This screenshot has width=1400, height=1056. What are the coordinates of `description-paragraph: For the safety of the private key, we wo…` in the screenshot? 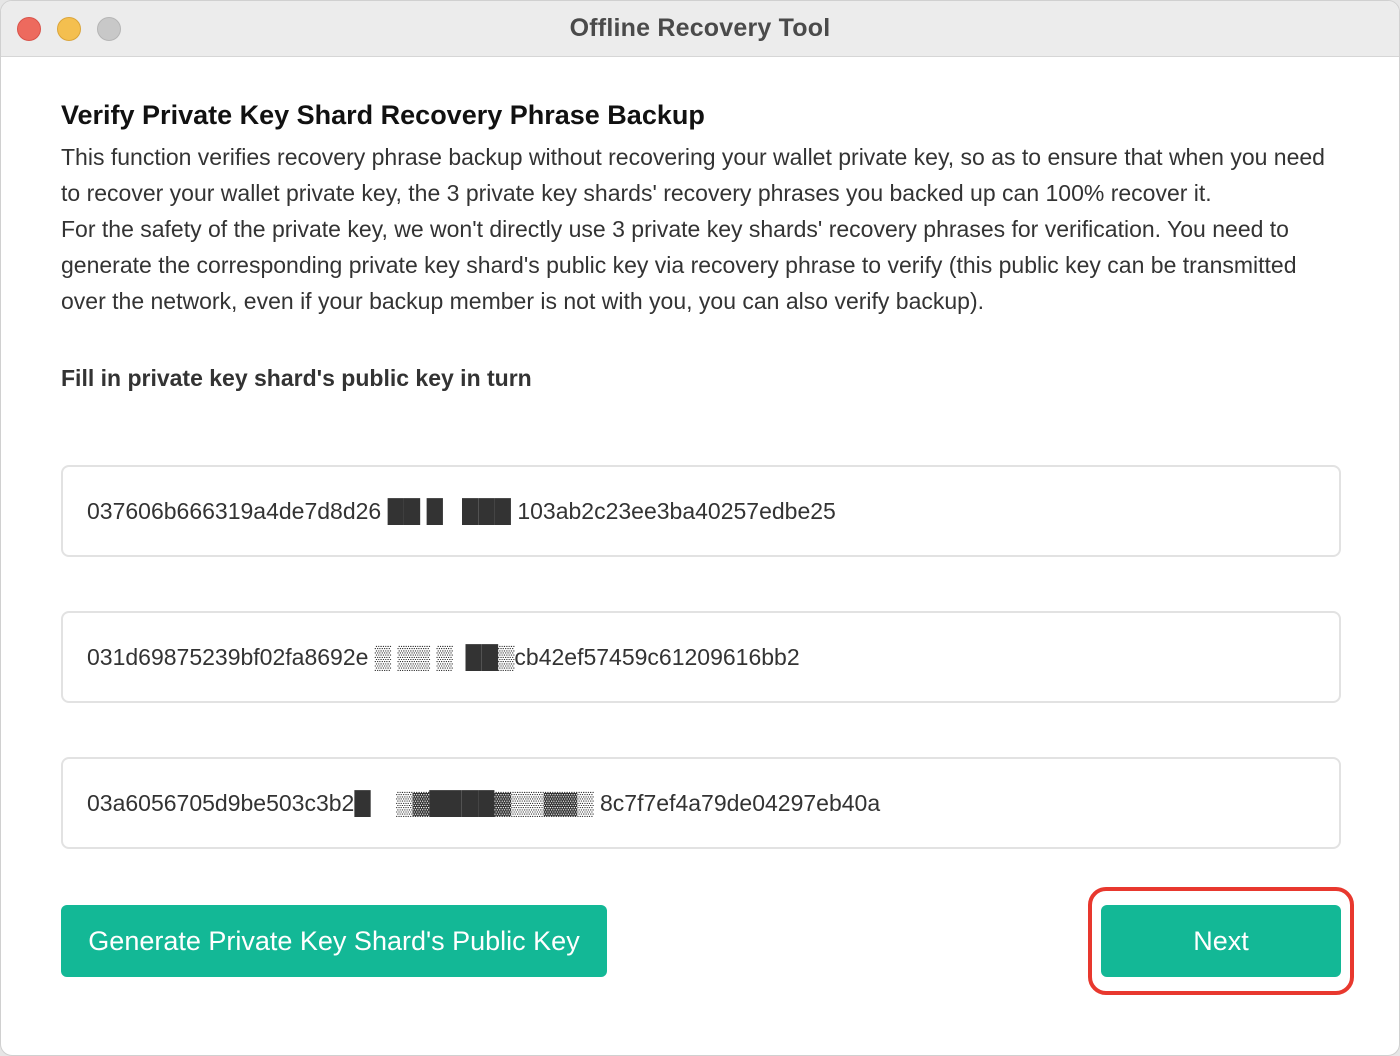 It's located at (679, 265).